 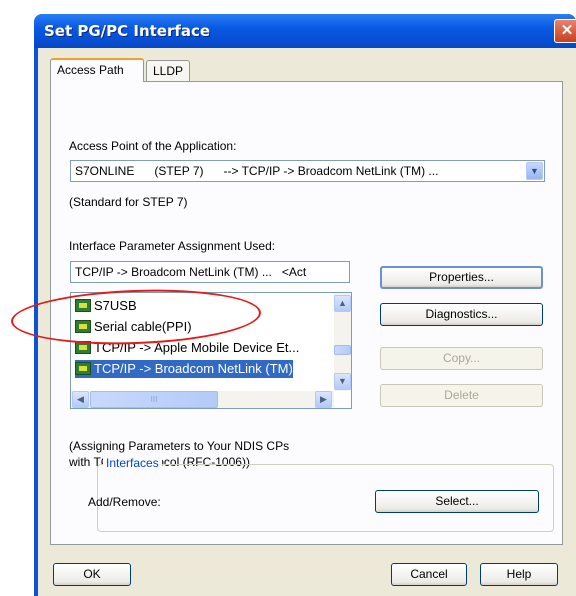 What do you see at coordinates (80, 399) in the screenshot?
I see `scroll-left-icon: ◀` at bounding box center [80, 399].